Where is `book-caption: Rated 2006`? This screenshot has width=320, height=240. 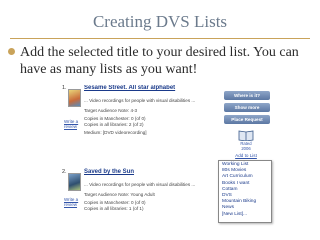
book-caption: Rated 2006 is located at coordinates (246, 146).